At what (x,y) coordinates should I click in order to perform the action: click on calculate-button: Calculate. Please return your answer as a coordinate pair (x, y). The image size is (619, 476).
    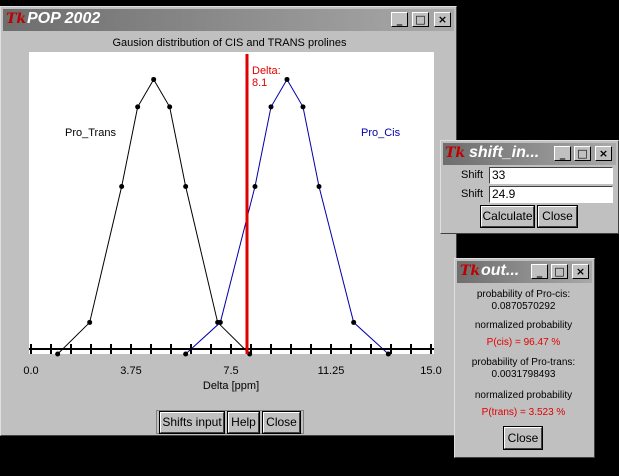
    Looking at the image, I should click on (507, 216).